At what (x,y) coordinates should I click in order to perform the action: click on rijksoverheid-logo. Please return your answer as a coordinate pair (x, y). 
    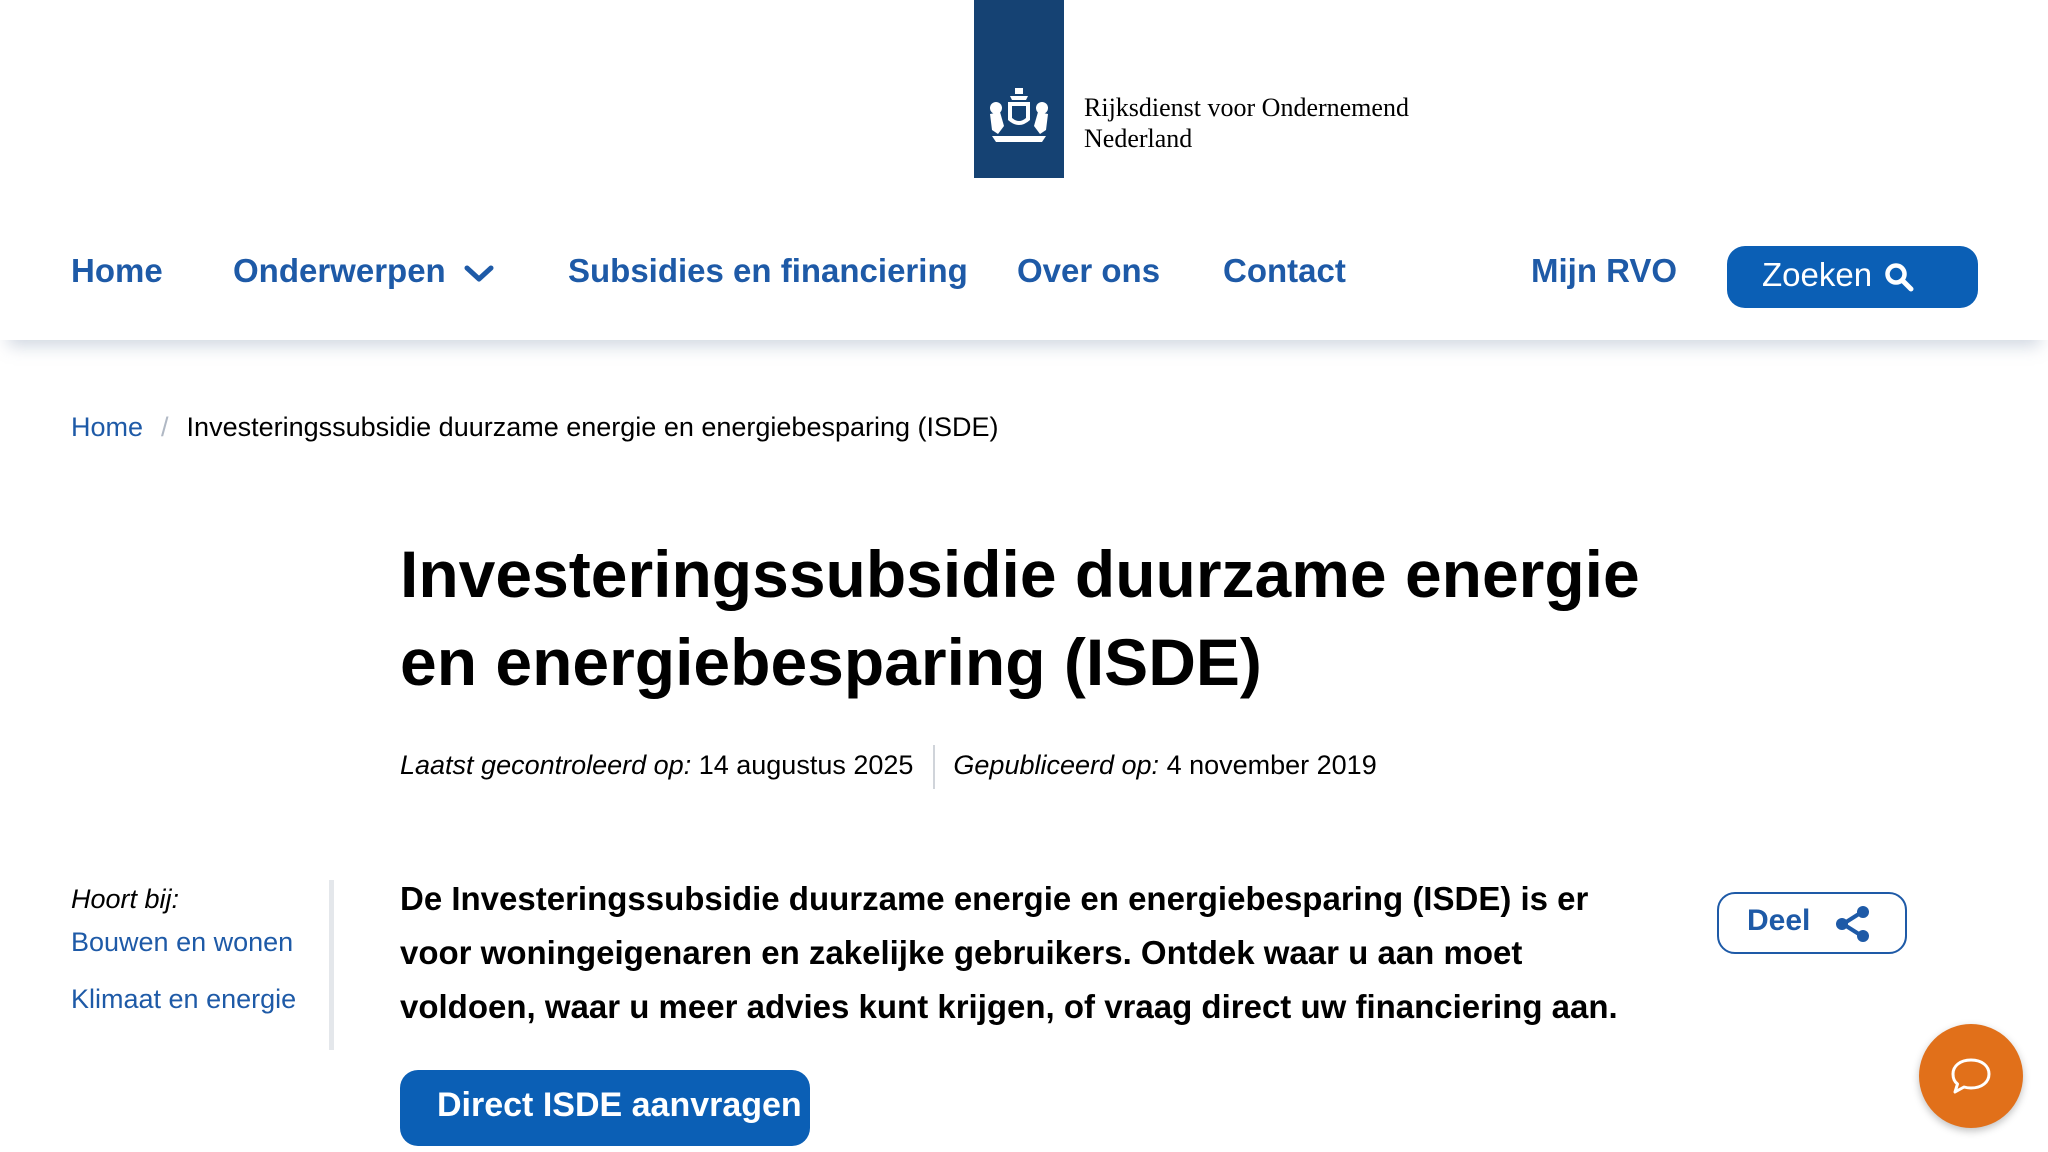
    Looking at the image, I should click on (1019, 89).